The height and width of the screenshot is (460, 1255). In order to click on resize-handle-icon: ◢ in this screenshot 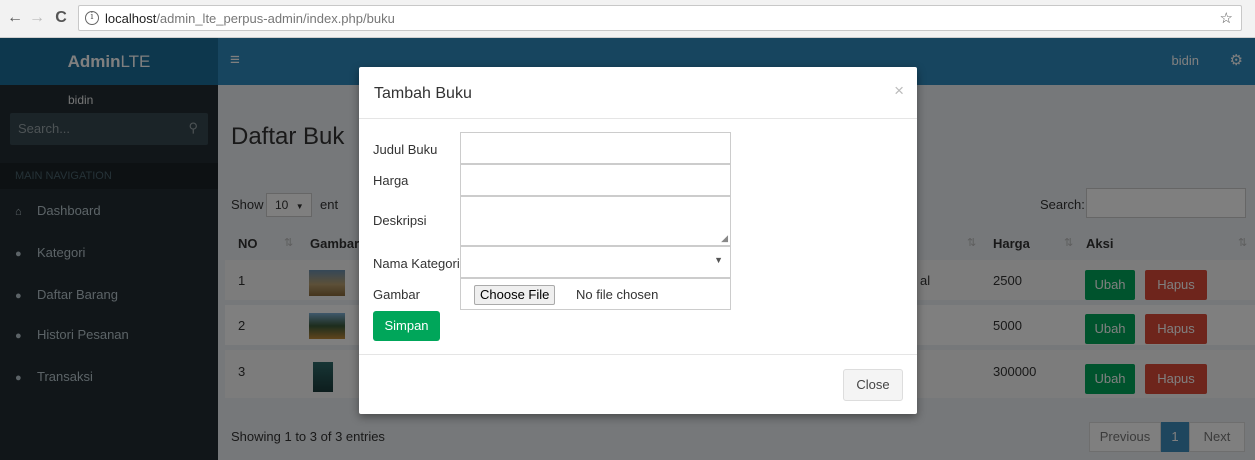, I will do `click(724, 238)`.